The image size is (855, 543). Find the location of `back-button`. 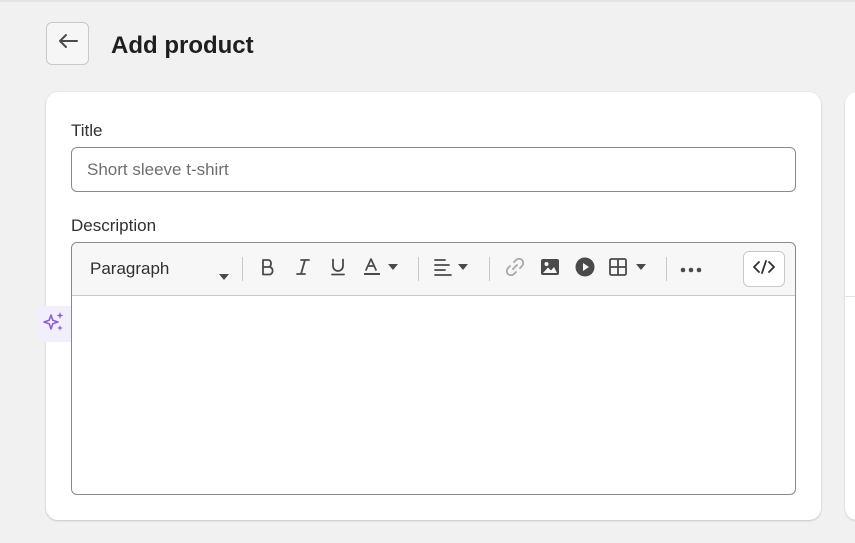

back-button is located at coordinates (67, 43).